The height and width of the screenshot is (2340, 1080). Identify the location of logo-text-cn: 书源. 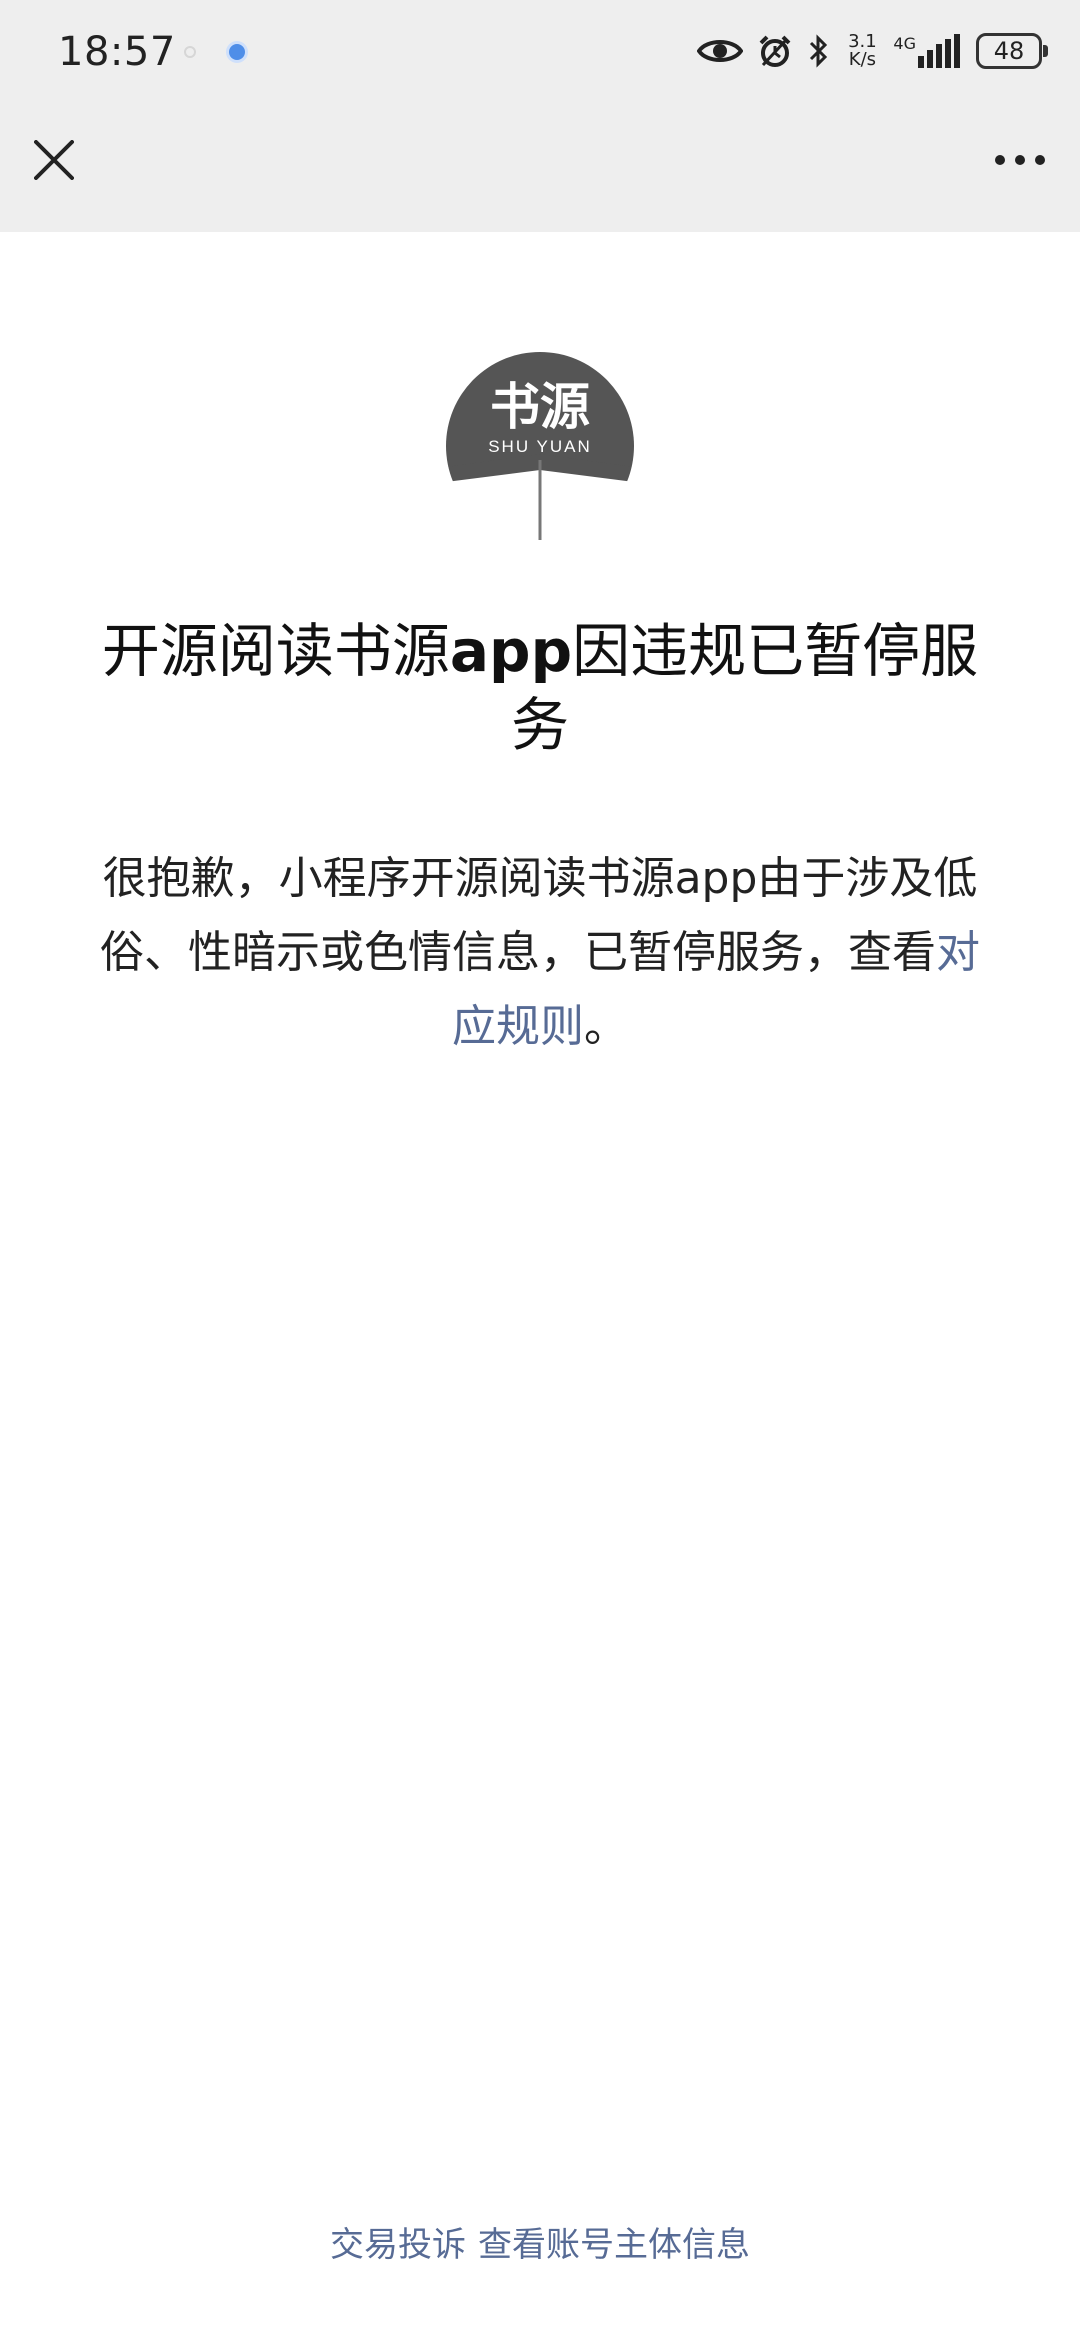
(540, 406).